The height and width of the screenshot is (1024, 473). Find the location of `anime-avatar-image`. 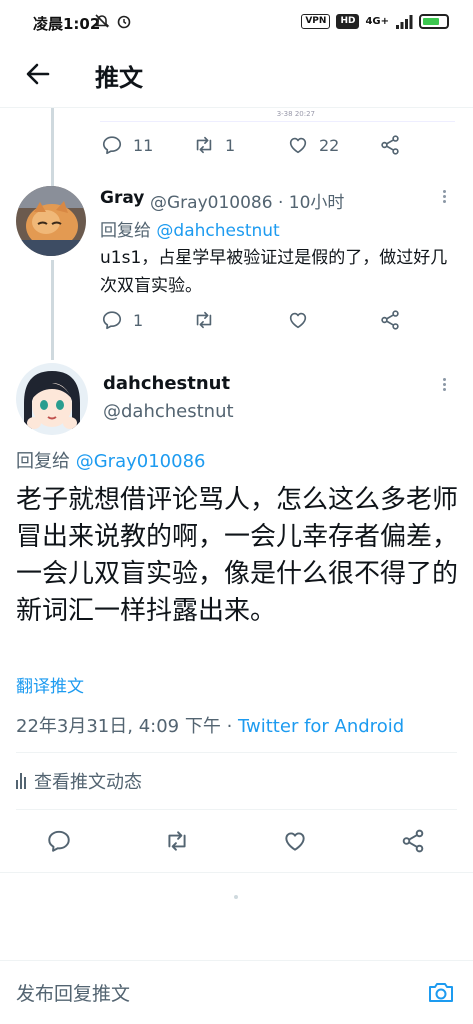

anime-avatar-image is located at coordinates (52, 399).